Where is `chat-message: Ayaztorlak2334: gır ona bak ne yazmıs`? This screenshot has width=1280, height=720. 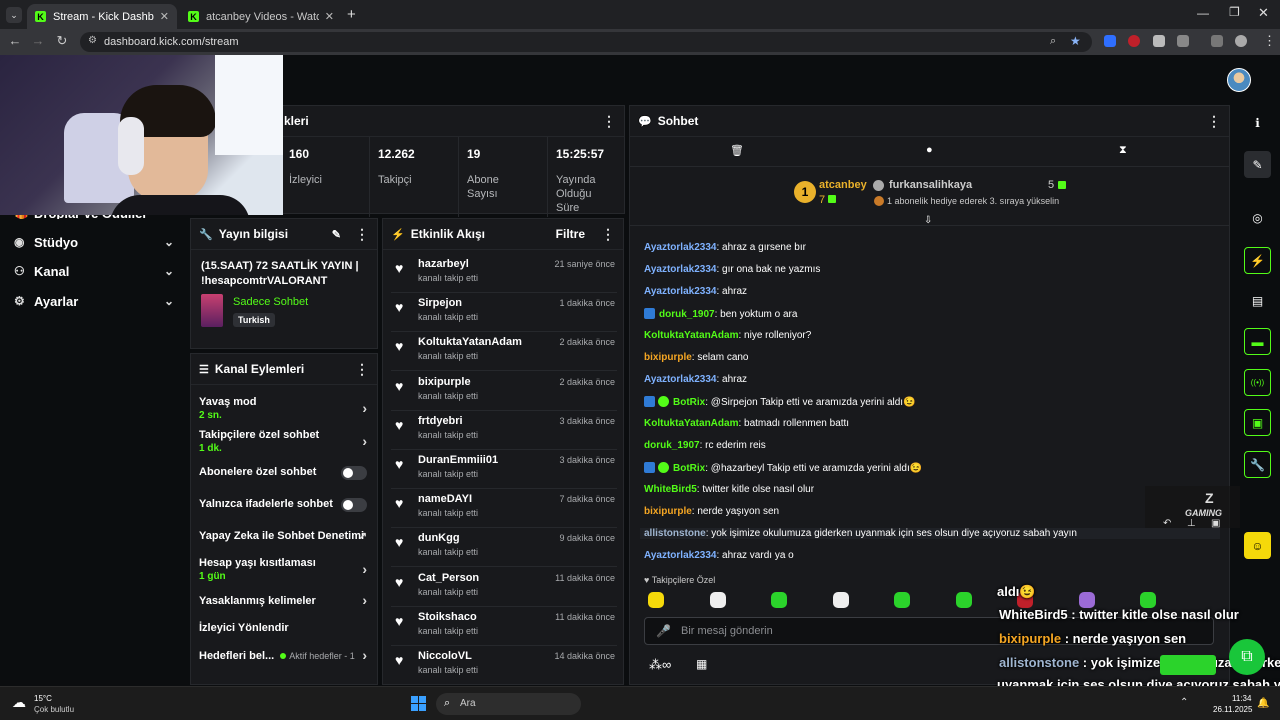
chat-message: Ayaztorlak2334: gır ona bak ne yazmıs is located at coordinates (732, 269).